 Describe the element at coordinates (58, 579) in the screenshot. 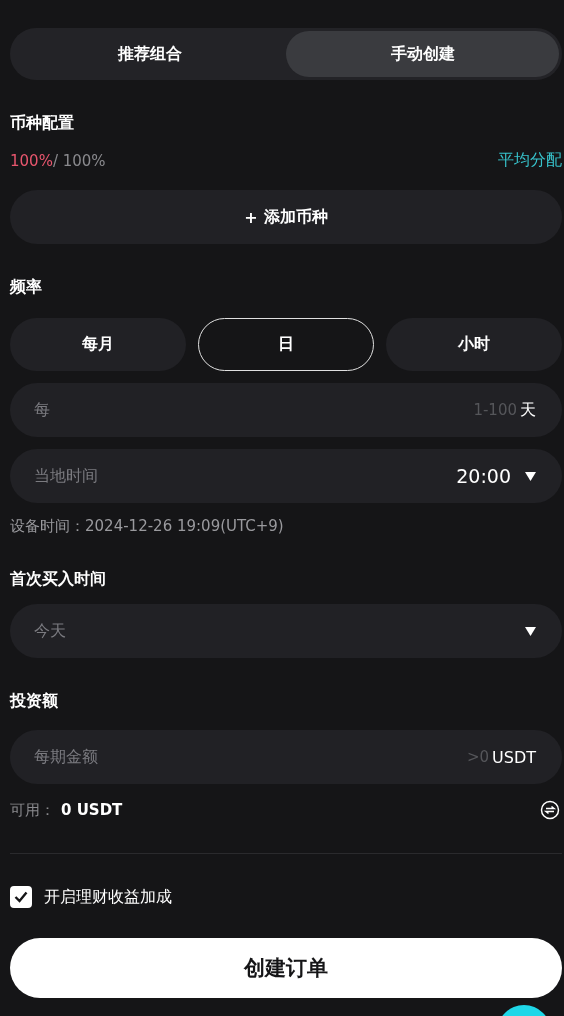

I see `section-title: 首次买入时间` at that location.